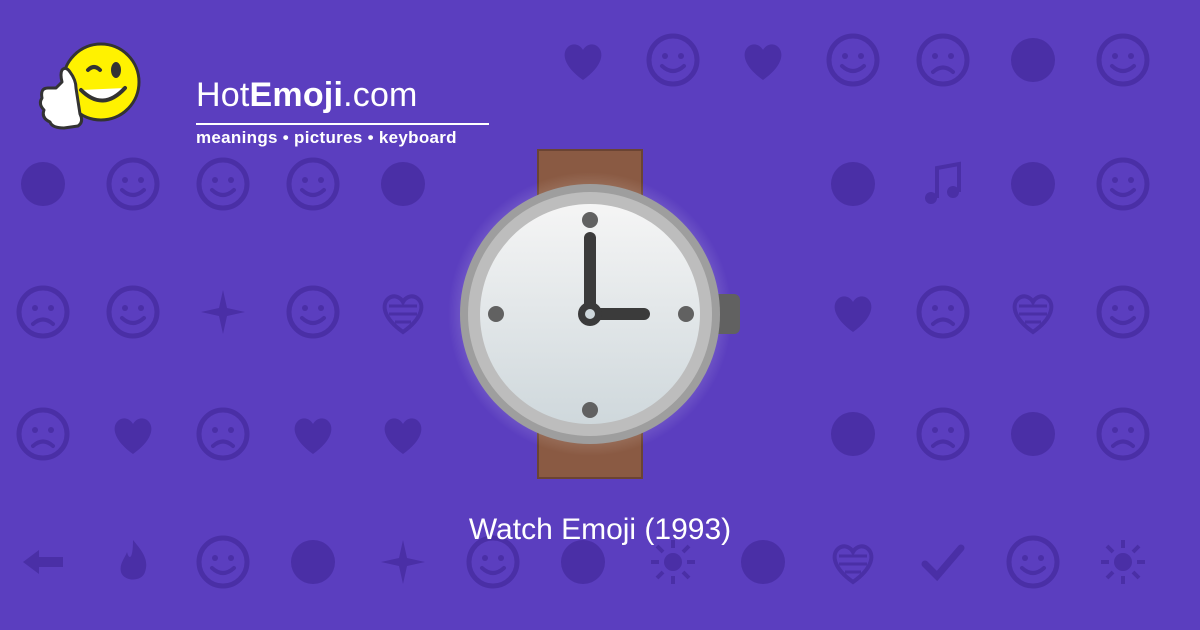  I want to click on devil-face-icon, so click(1033, 434).